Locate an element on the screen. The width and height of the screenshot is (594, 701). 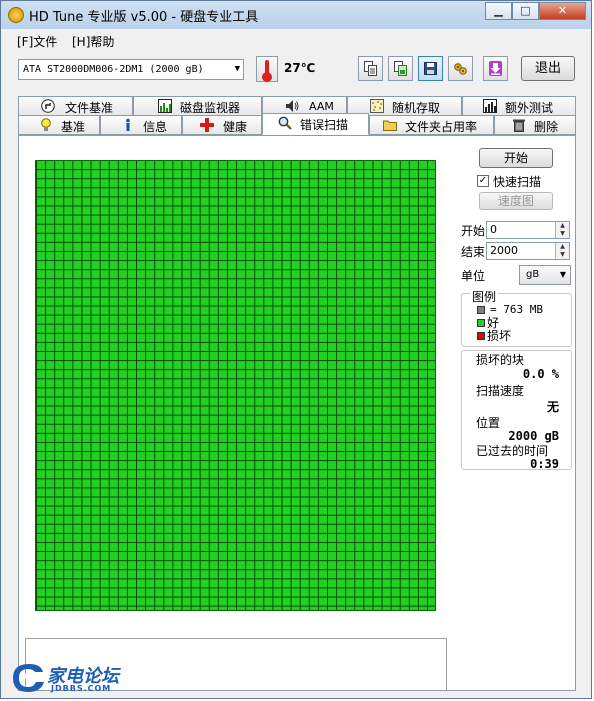
copy-icon is located at coordinates (370, 68).